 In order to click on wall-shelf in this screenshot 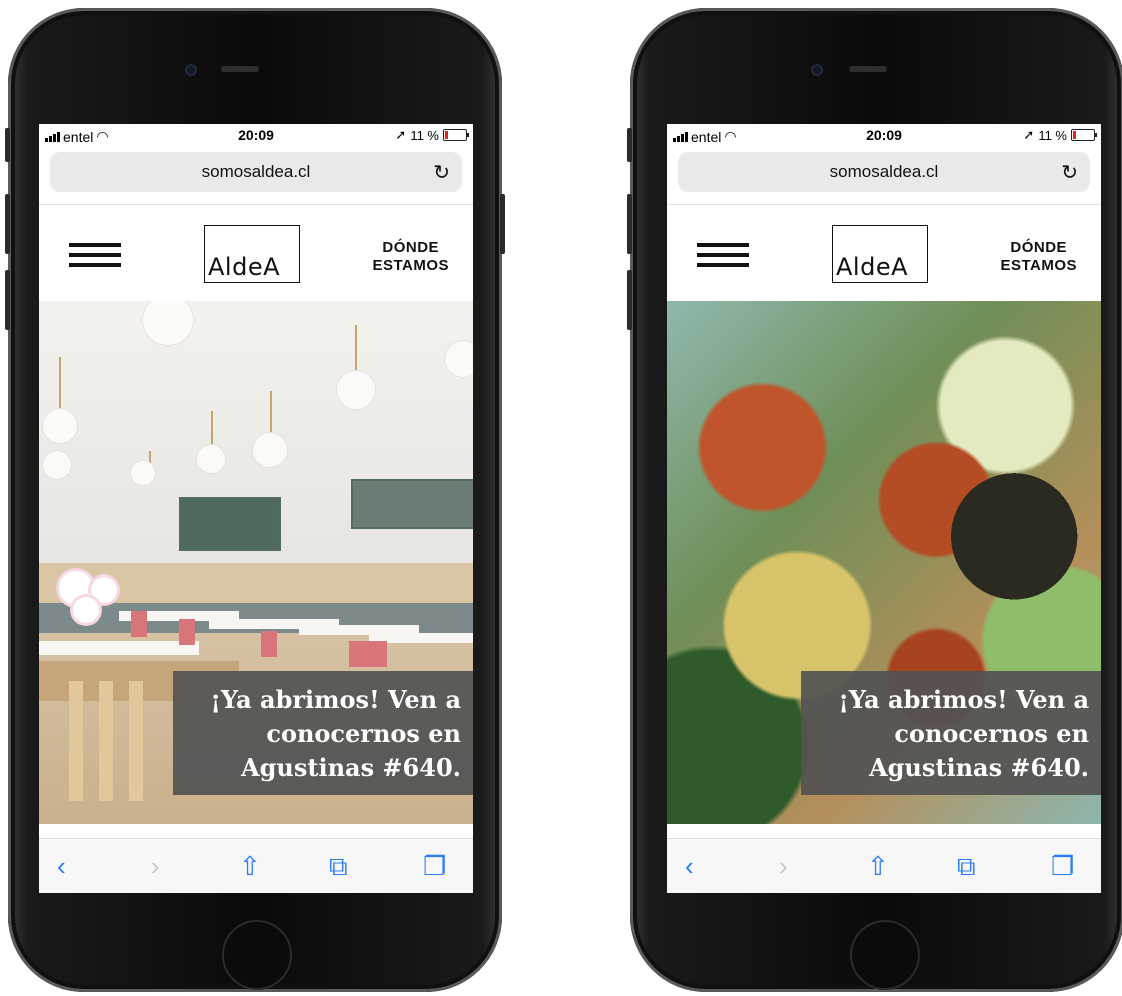, I will do `click(230, 524)`.